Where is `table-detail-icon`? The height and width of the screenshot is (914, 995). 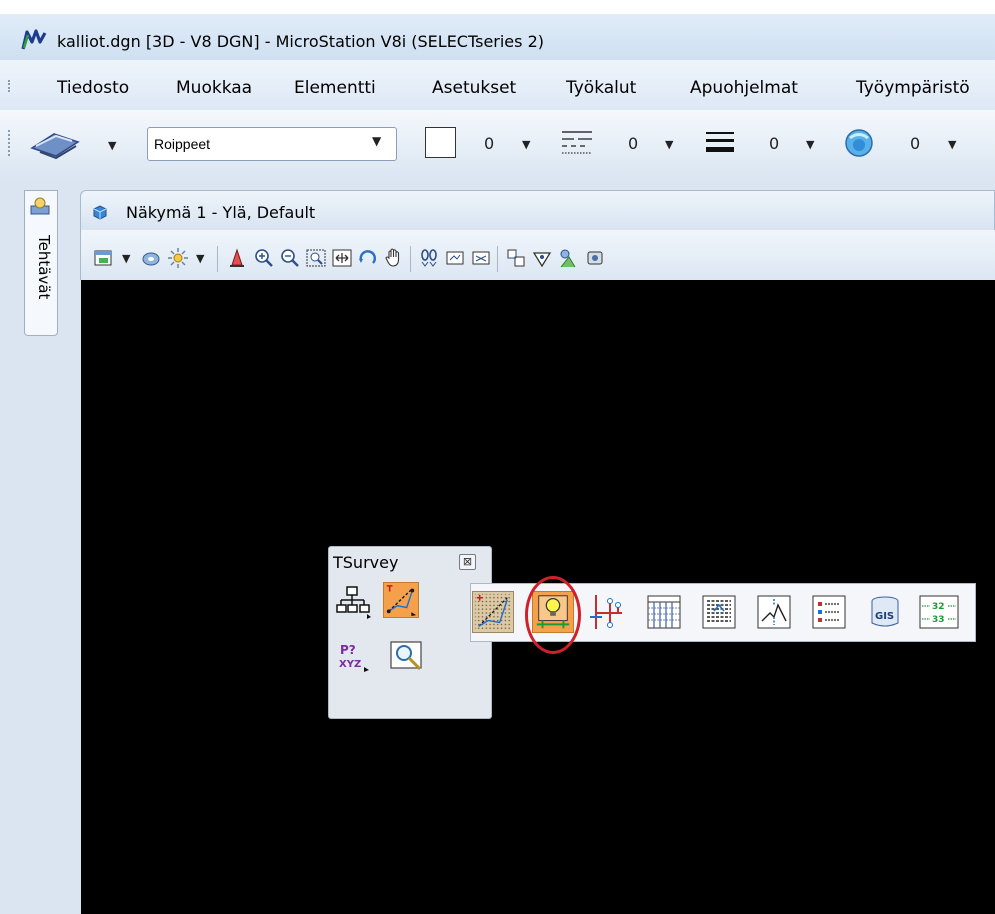
table-detail-icon is located at coordinates (719, 612).